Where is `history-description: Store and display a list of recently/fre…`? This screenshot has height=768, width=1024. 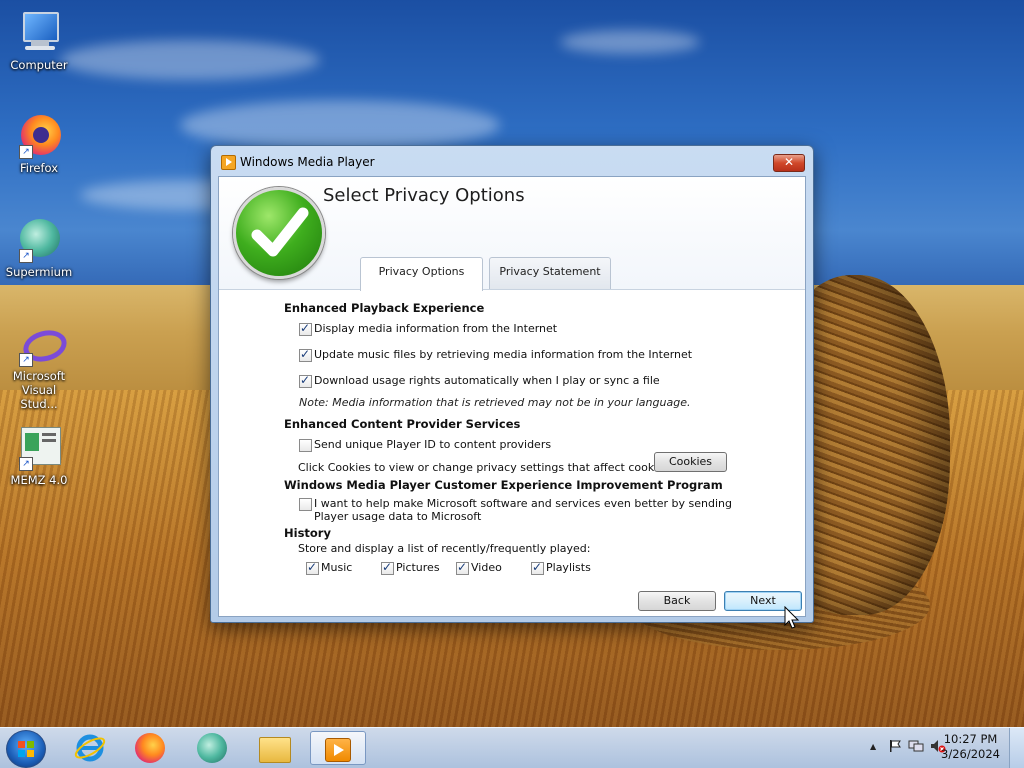
history-description: Store and display a list of recently/fre… is located at coordinates (444, 548).